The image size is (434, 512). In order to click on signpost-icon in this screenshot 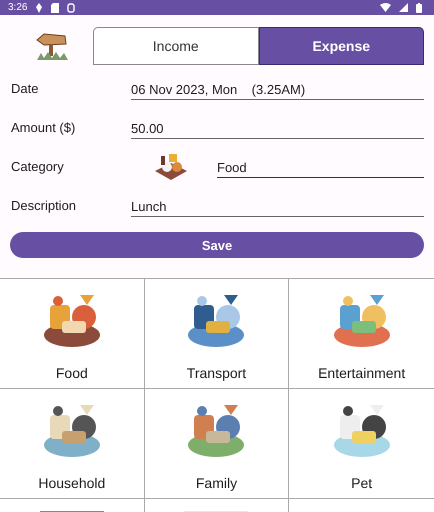, I will do `click(52, 45)`.